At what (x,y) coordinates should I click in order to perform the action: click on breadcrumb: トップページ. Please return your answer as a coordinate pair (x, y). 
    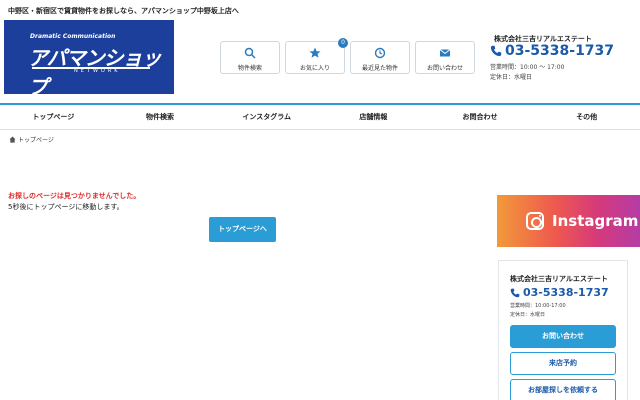
    Looking at the image, I should click on (31, 139).